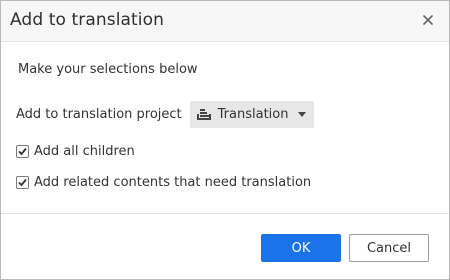 Image resolution: width=450 pixels, height=280 pixels. I want to click on option-add-all-children: Add all children, so click(75, 151).